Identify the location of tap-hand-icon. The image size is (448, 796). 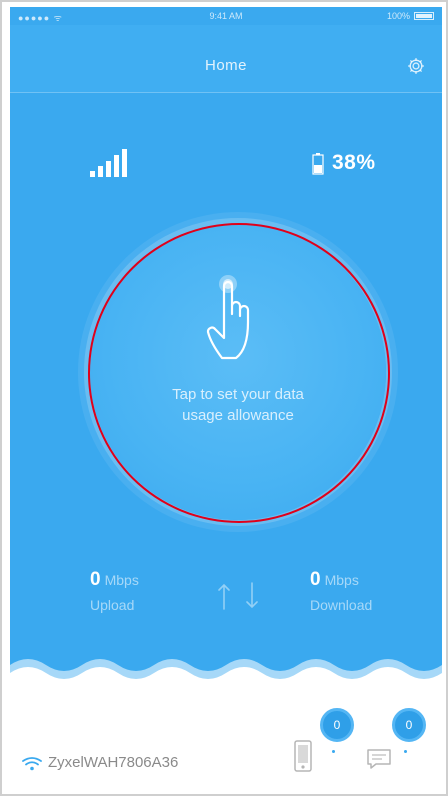
(228, 317).